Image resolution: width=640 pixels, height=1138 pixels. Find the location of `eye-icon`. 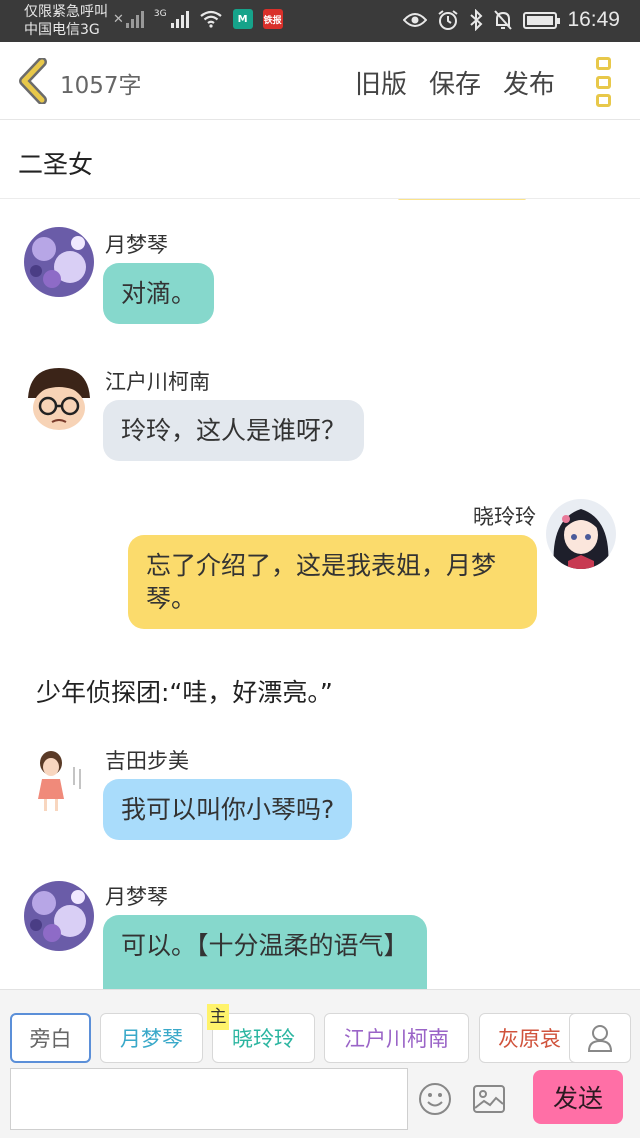

eye-icon is located at coordinates (415, 20).